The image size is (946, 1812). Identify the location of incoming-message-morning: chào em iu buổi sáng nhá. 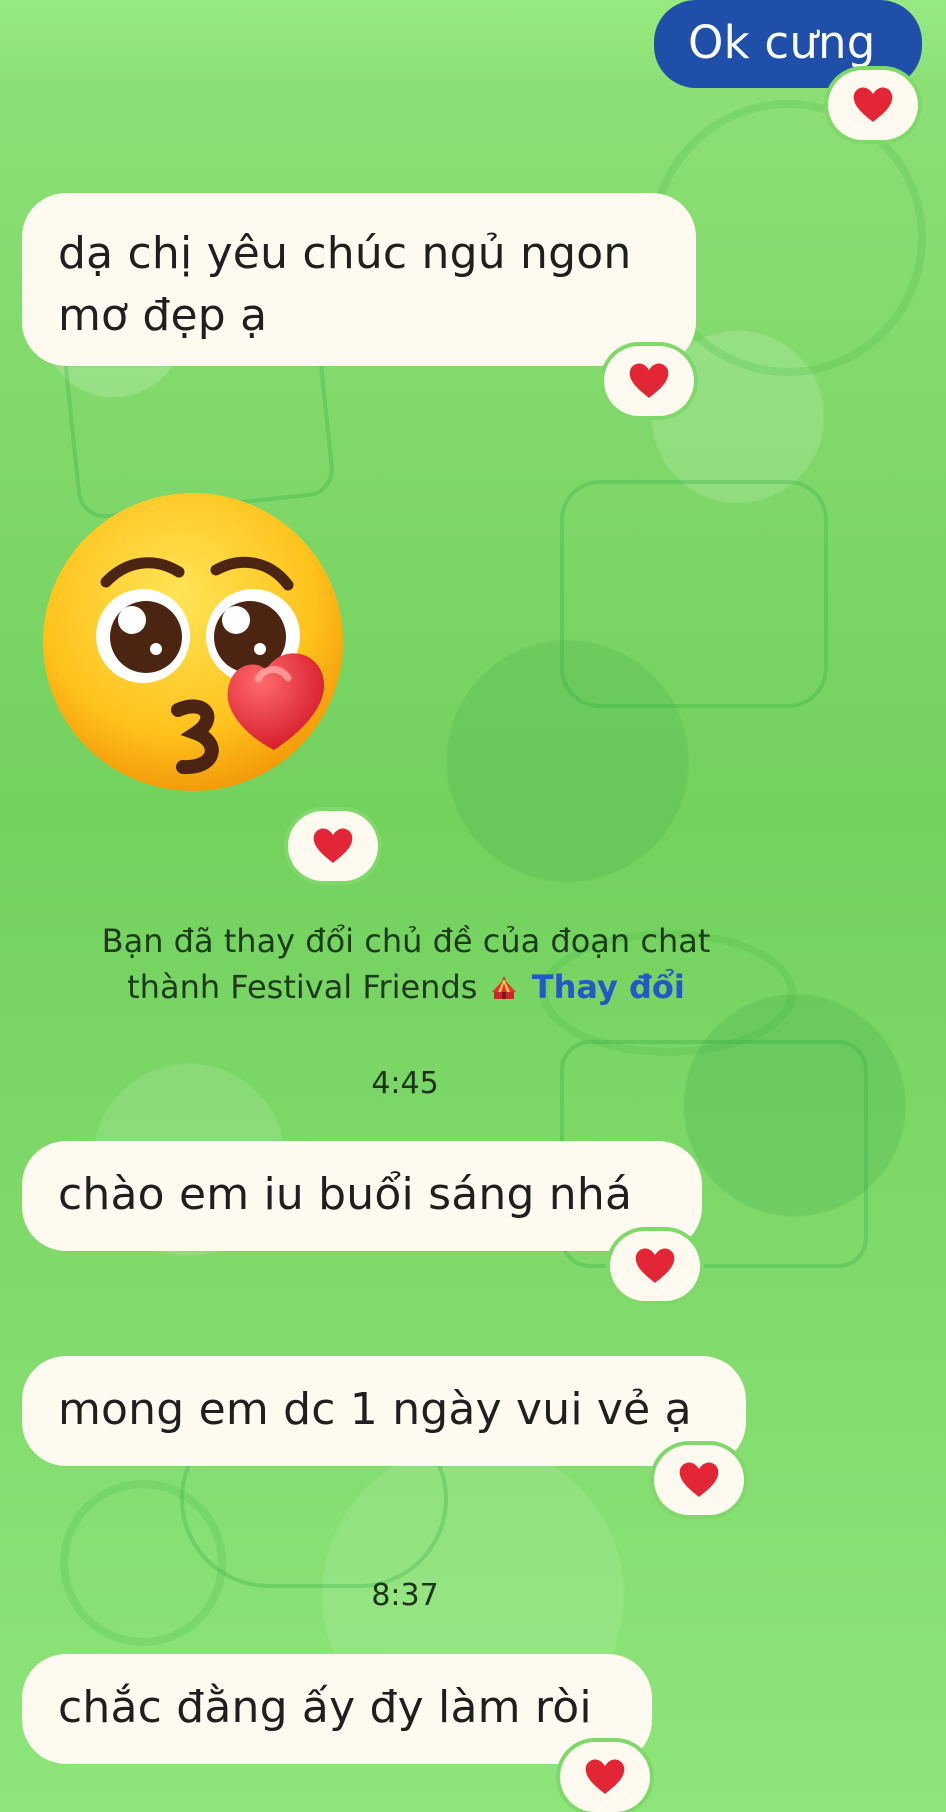
(362, 1196).